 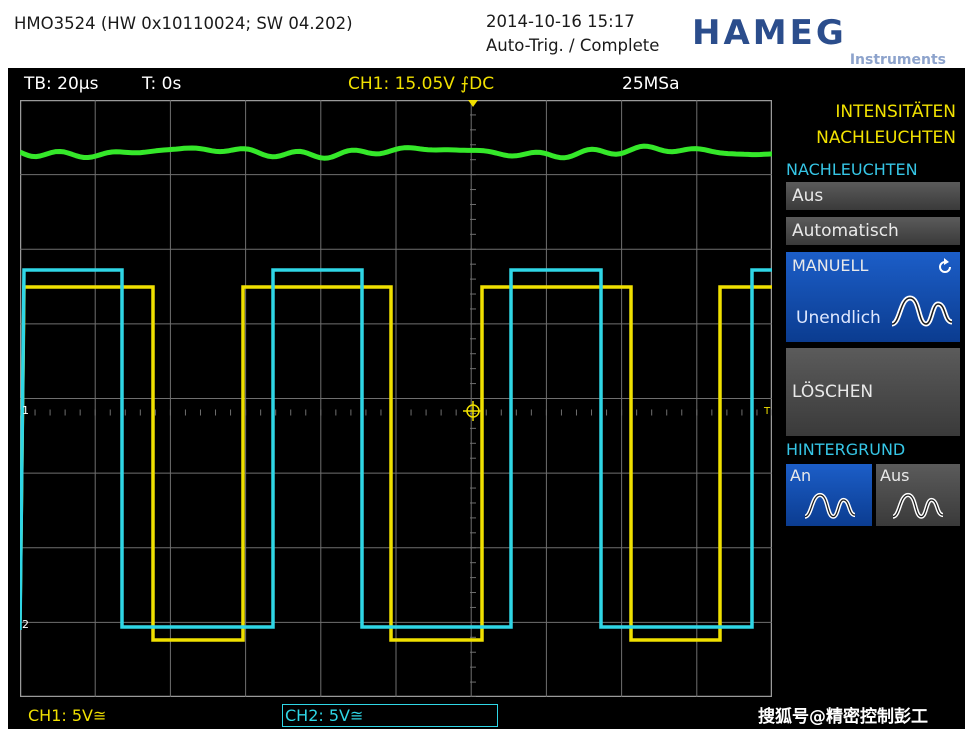 I want to click on trigger-time-readout: T: 0s, so click(x=161, y=84).